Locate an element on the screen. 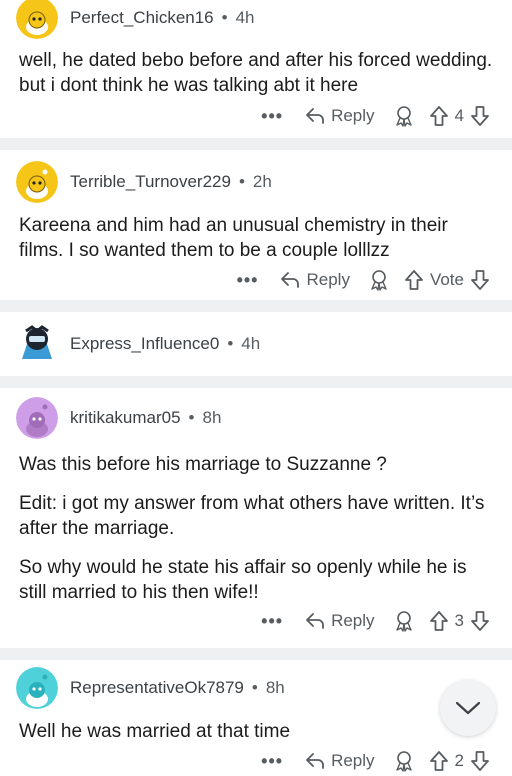 Image resolution: width=512 pixels, height=776 pixels. chevron-down-icon is located at coordinates (468, 708).